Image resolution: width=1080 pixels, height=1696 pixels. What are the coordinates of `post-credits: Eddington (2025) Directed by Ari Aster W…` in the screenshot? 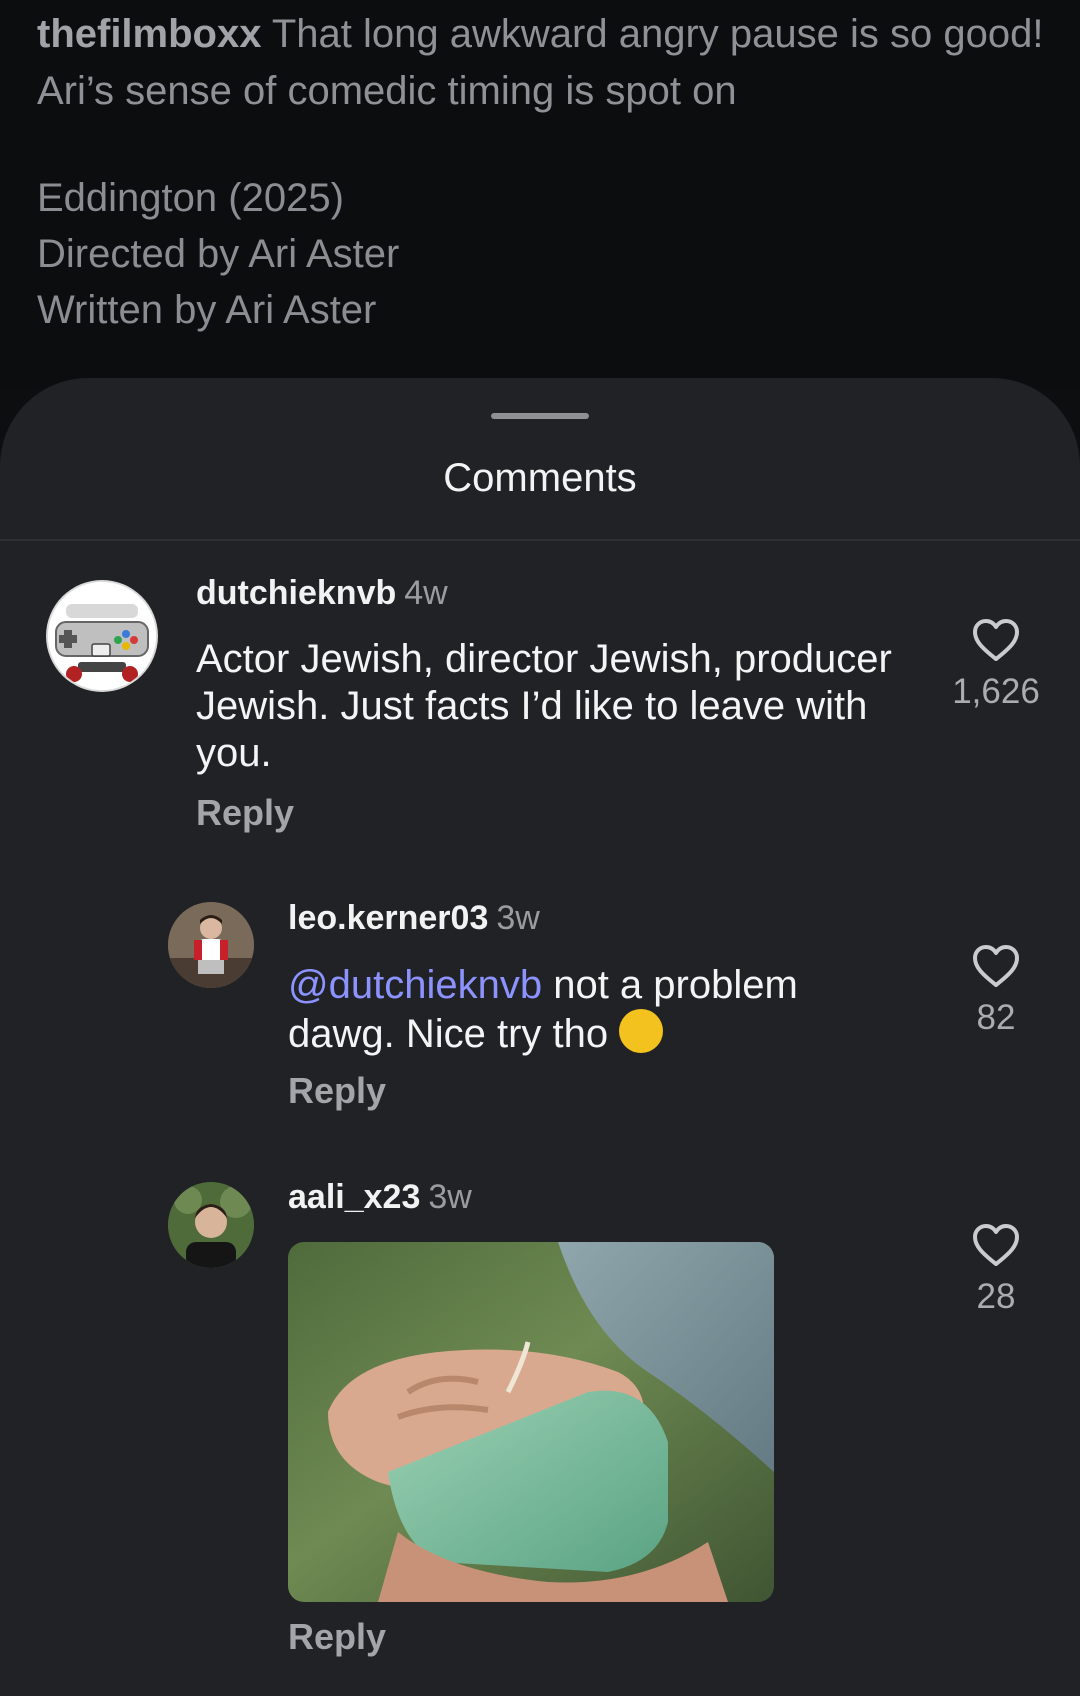 It's located at (218, 254).